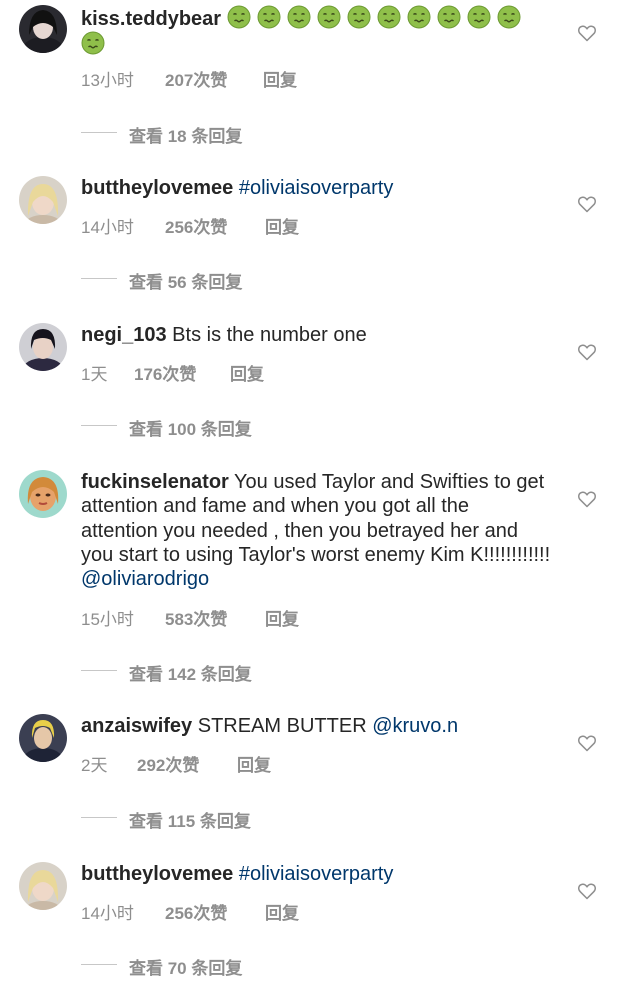  I want to click on comment-body: anzaiswifey STREAM BUTTER @kruvo.n, so click(316, 726).